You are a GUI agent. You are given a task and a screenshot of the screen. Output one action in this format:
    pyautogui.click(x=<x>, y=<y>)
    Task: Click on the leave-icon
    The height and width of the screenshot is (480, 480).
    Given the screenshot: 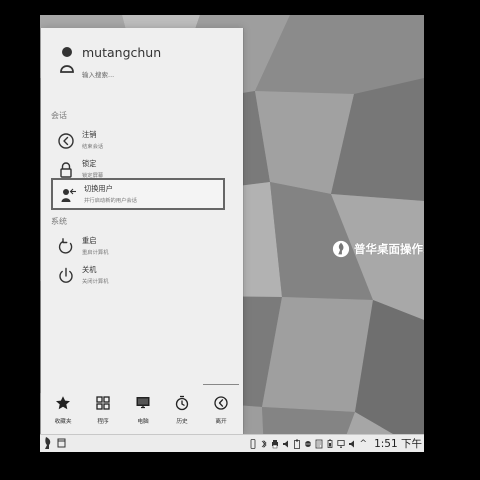 What is the action you would take?
    pyautogui.click(x=221, y=403)
    